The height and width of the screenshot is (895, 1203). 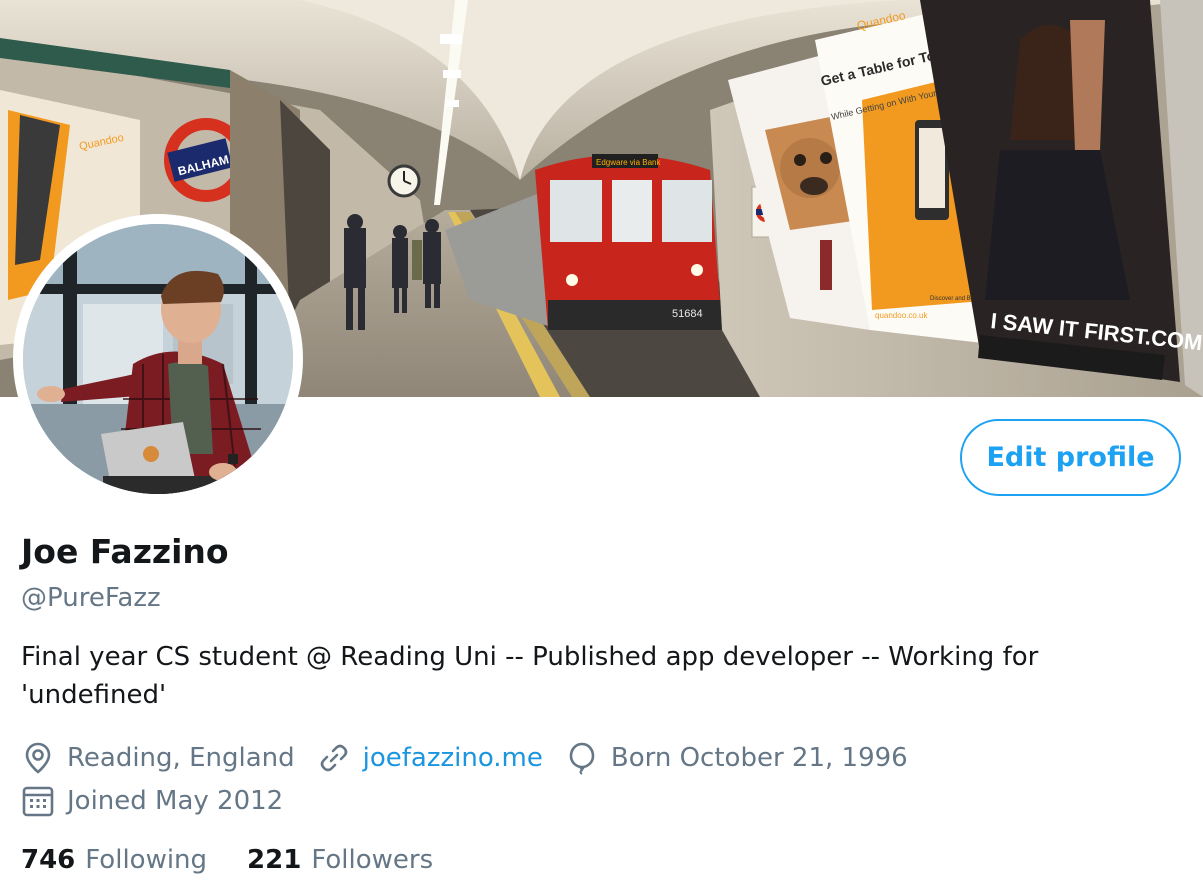 I want to click on joined-item: Joined May 2012, so click(x=152, y=801).